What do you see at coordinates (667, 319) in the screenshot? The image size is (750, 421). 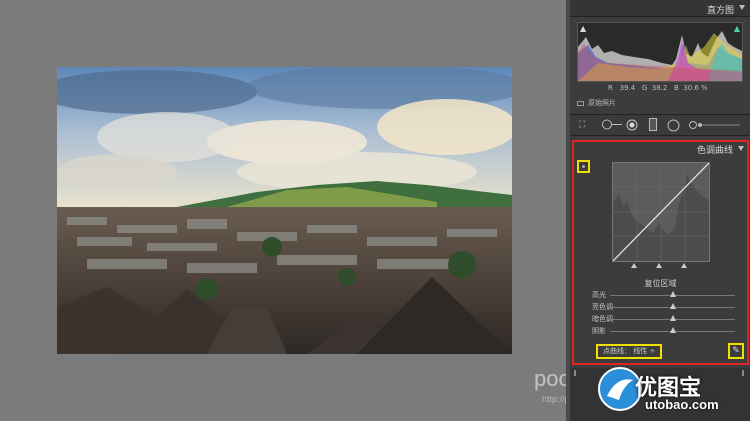 I see `slider-darks: 暗色调` at bounding box center [667, 319].